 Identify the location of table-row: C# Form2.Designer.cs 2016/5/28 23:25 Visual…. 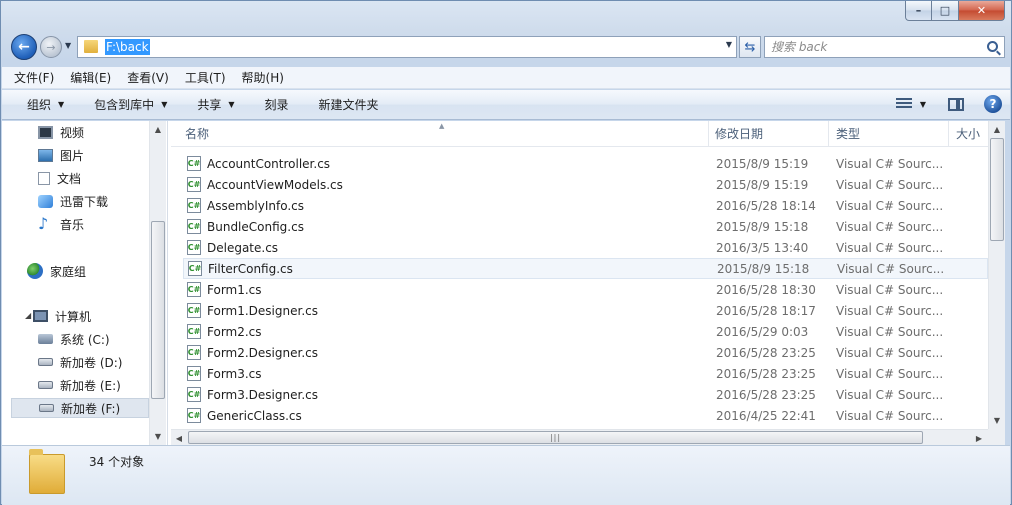
(585, 352).